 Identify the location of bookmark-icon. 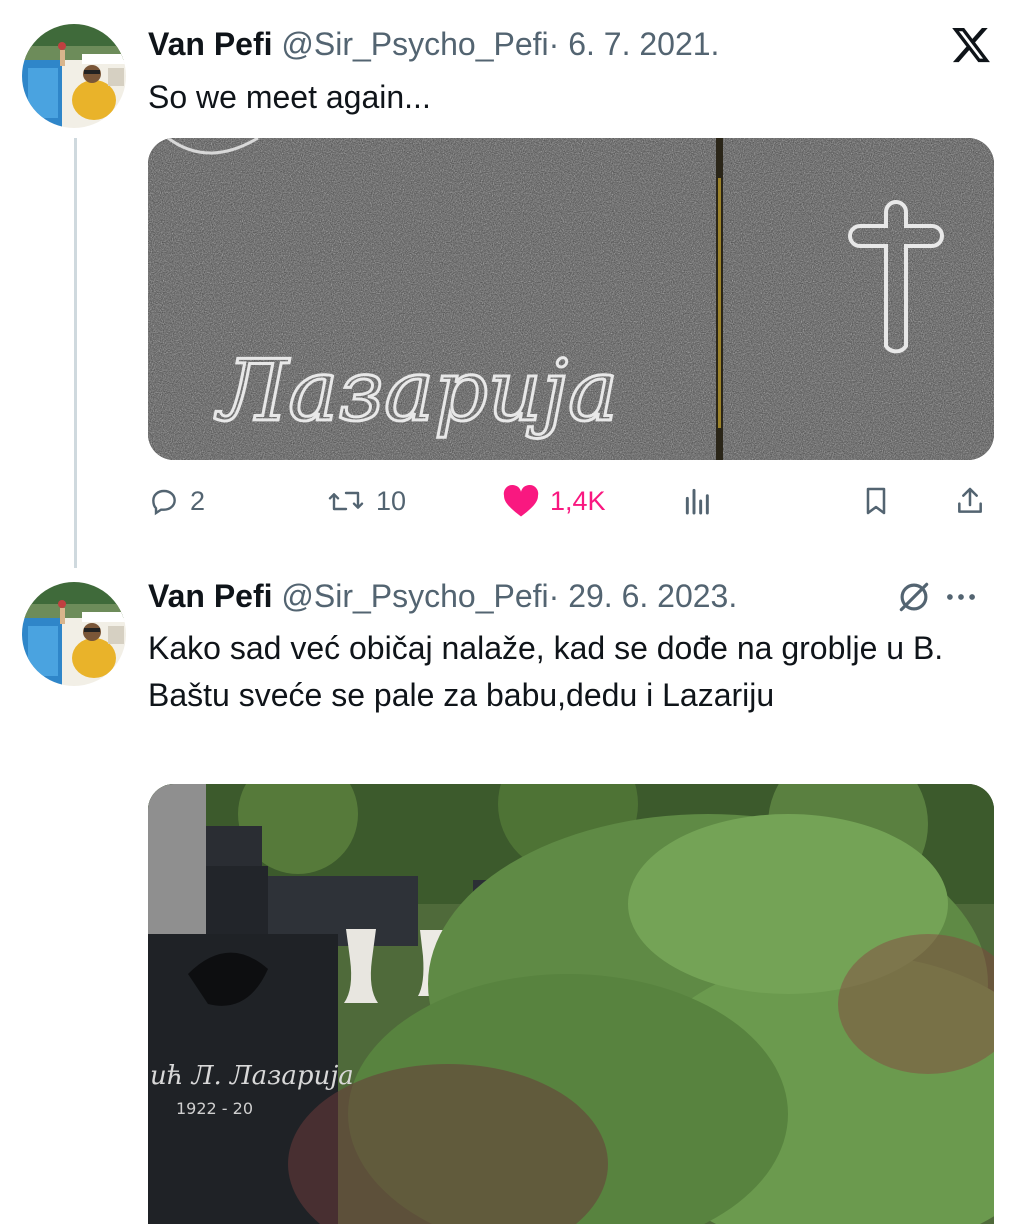
(876, 501).